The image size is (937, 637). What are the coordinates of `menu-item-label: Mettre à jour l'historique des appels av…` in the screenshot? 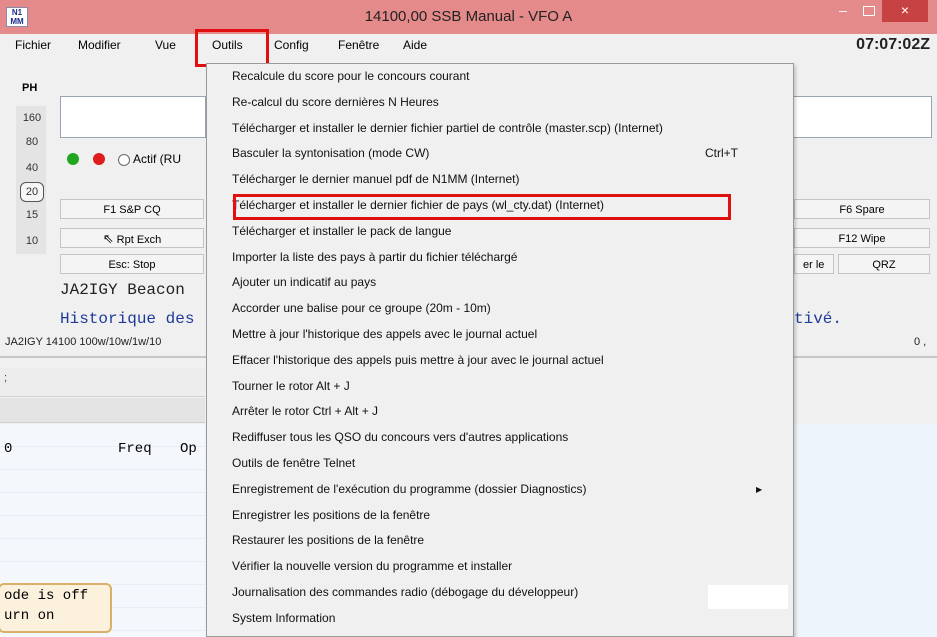 It's located at (385, 333).